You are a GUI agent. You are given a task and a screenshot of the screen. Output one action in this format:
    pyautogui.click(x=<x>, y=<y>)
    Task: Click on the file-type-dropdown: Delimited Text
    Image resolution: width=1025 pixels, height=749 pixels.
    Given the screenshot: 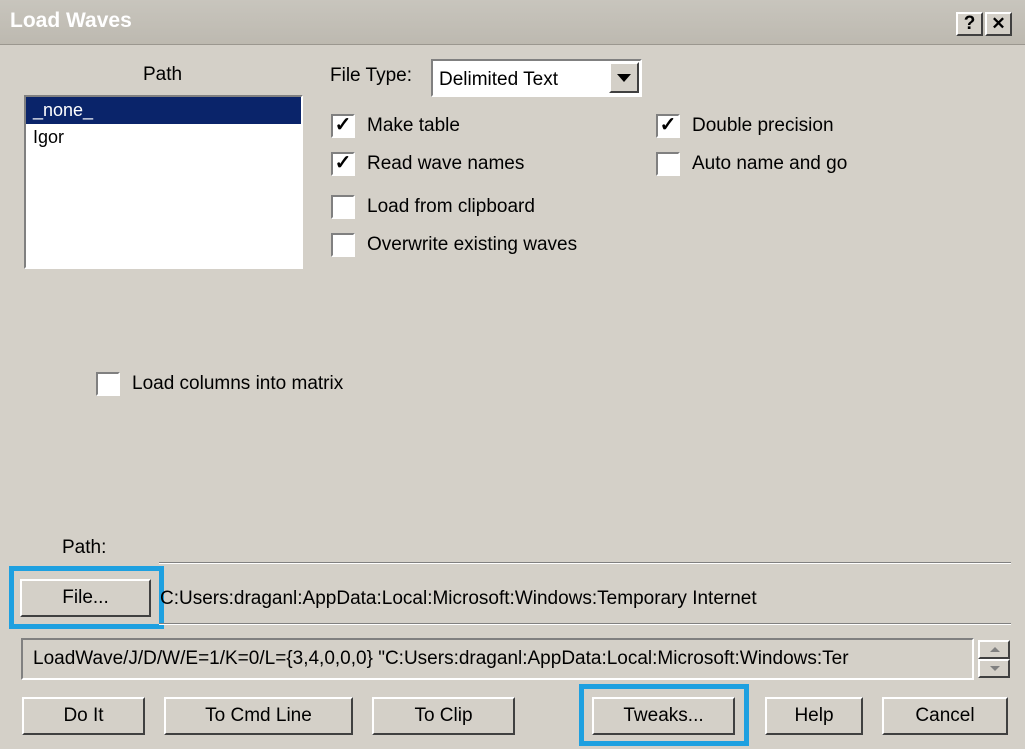 What is the action you would take?
    pyautogui.click(x=536, y=78)
    